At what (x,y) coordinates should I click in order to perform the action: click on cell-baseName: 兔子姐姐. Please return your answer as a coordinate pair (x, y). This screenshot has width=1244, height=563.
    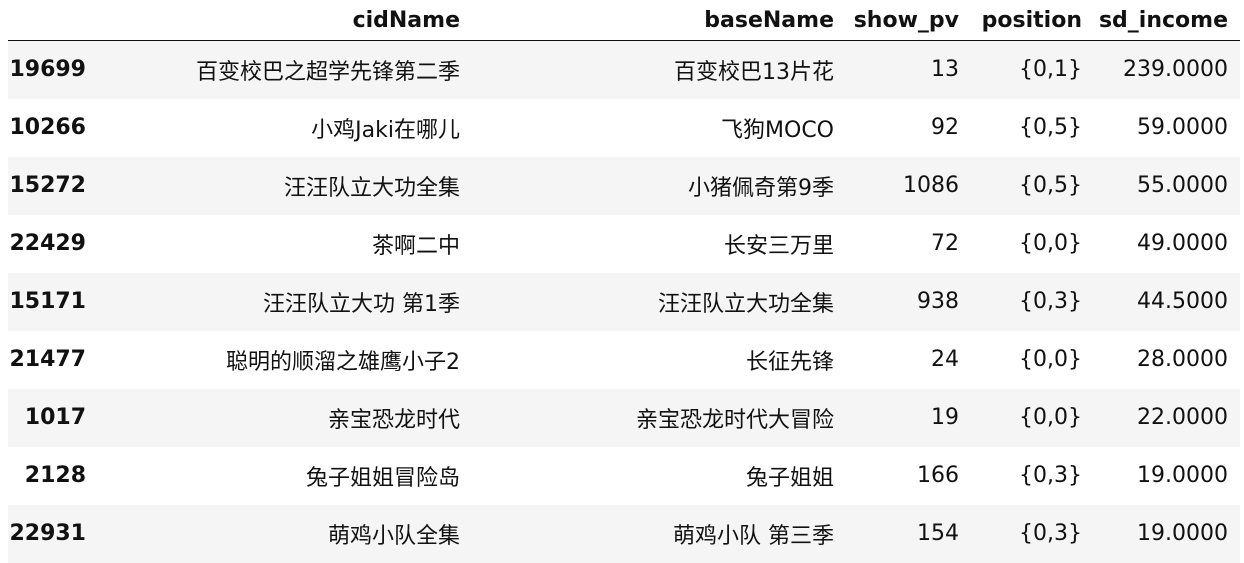
    Looking at the image, I should click on (789, 478).